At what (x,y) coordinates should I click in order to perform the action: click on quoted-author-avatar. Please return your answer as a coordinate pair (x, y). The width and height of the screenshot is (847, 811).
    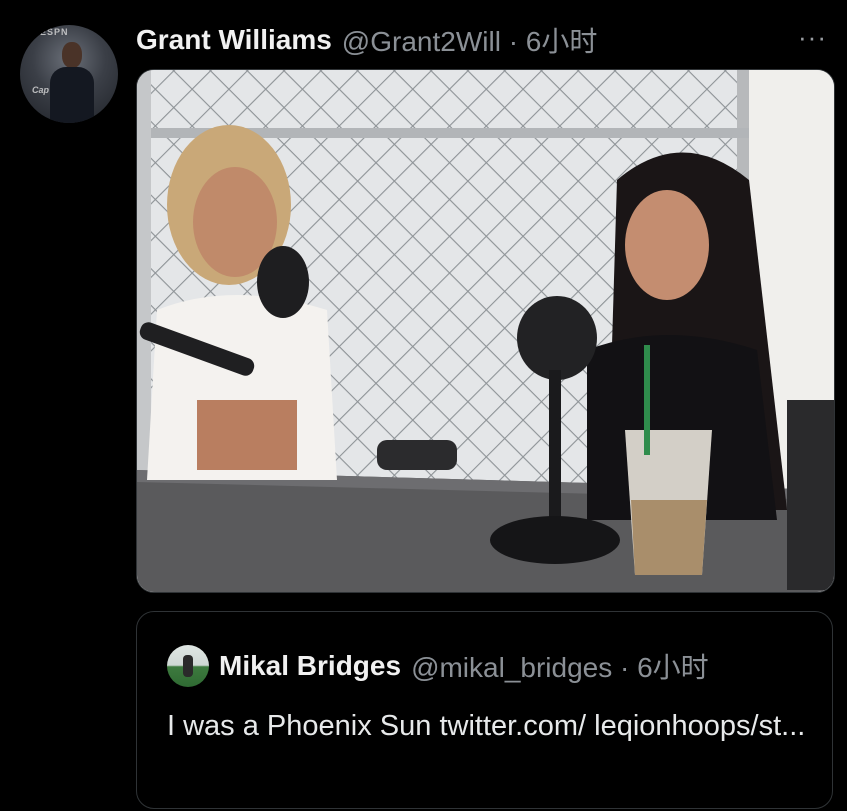
    Looking at the image, I should click on (188, 666).